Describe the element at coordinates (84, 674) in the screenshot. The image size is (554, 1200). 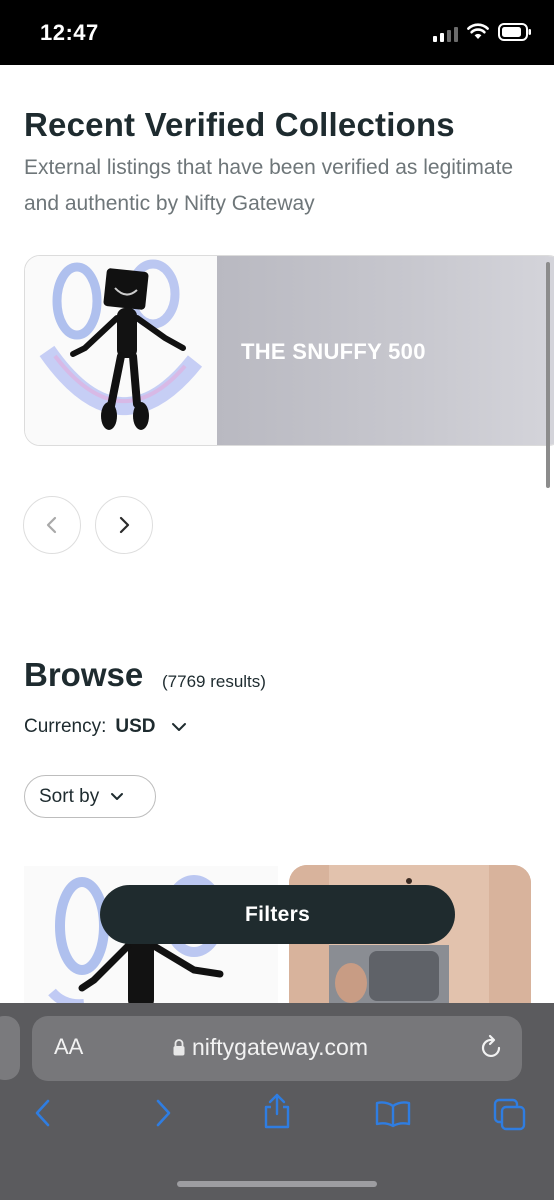
I see `browse-title: Browse` at that location.